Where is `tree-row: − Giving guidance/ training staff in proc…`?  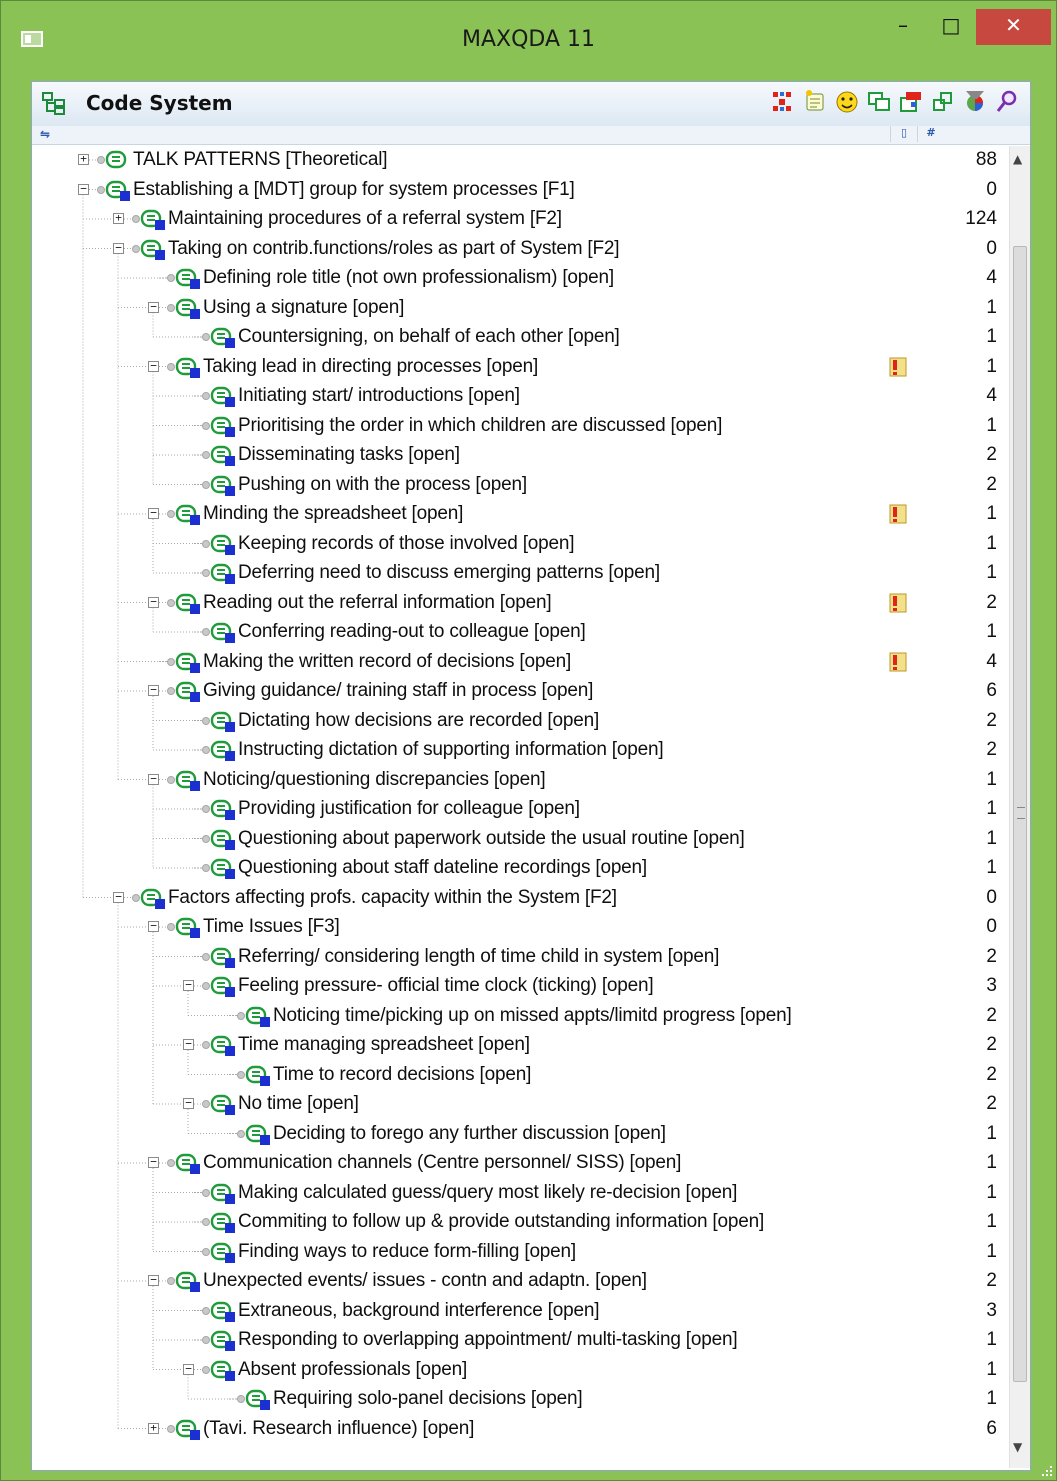
tree-row: − Giving guidance/ training staff in proc… is located at coordinates (519, 692).